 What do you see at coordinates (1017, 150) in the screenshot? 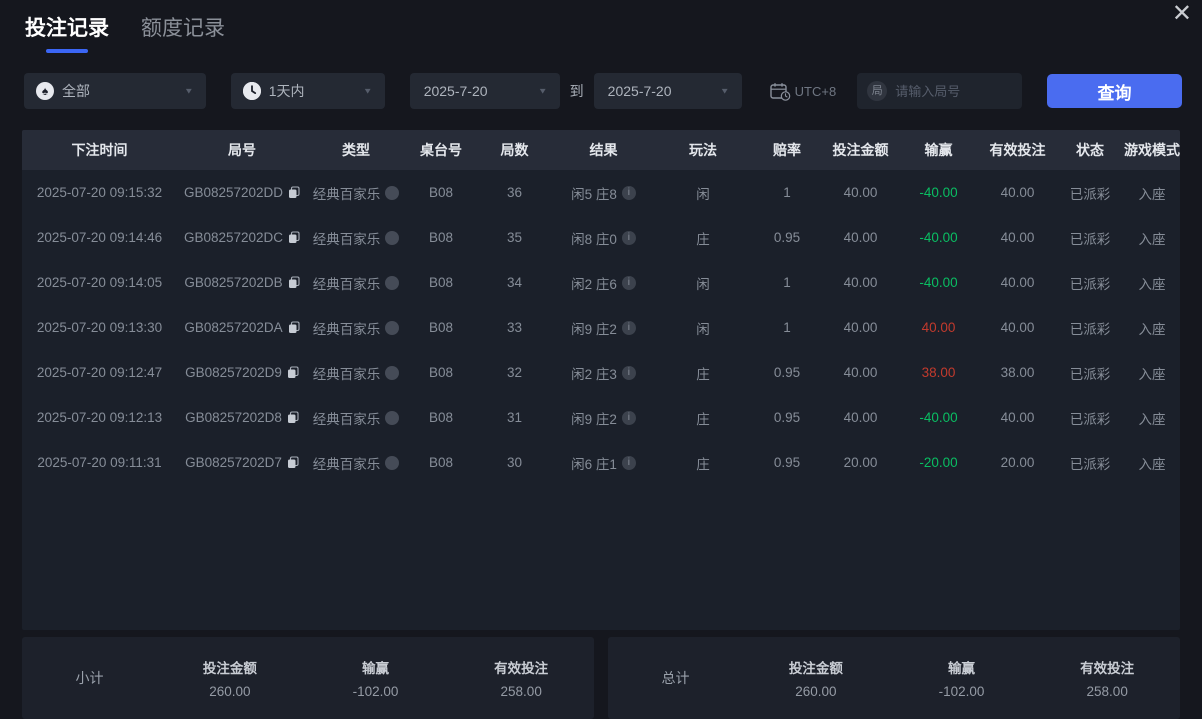
I see `column-header-10: 有效投注` at bounding box center [1017, 150].